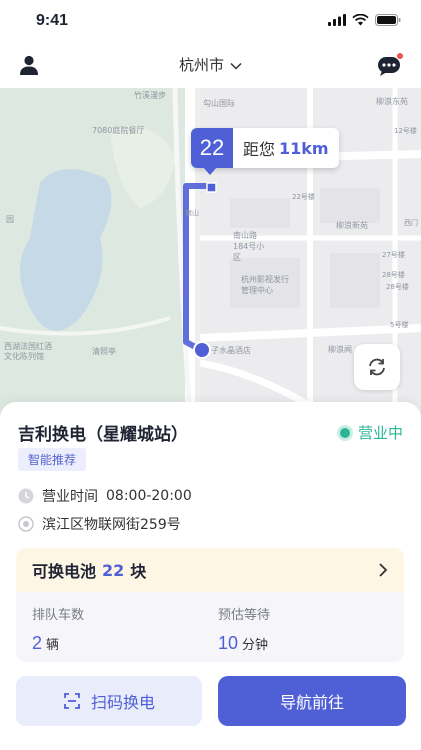 This screenshot has width=421, height=750. What do you see at coordinates (380, 433) in the screenshot?
I see `station-status-label: 营业中` at bounding box center [380, 433].